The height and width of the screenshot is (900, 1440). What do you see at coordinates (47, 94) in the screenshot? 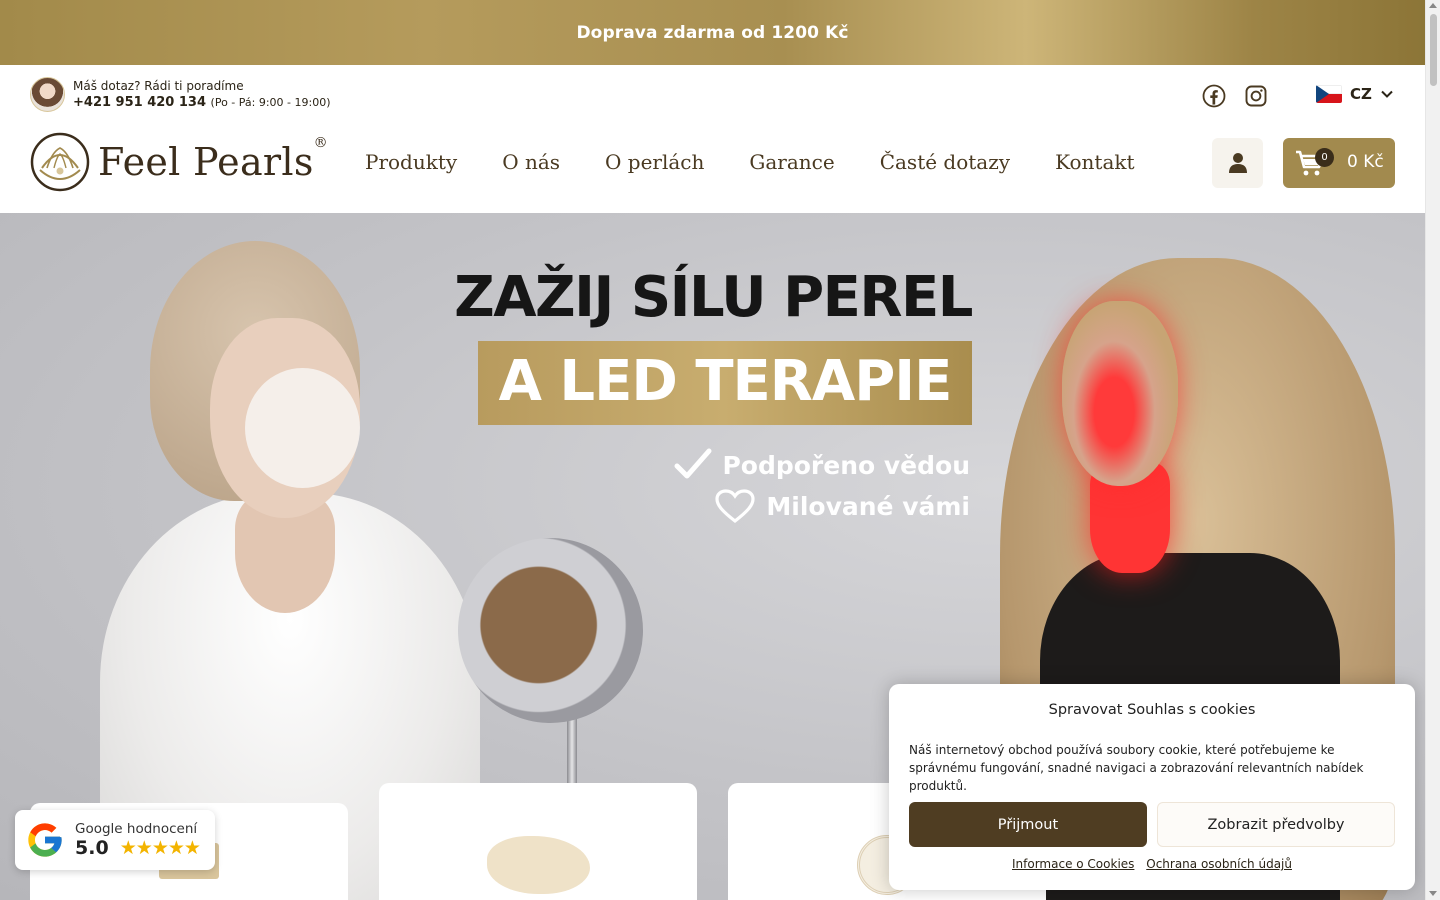
I see `support-avatar` at bounding box center [47, 94].